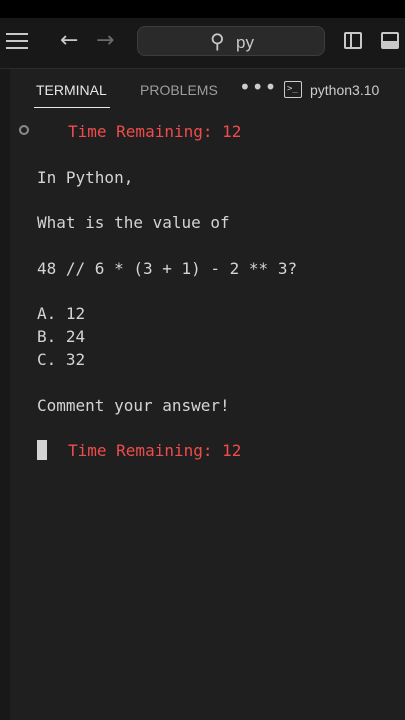  Describe the element at coordinates (179, 90) in the screenshot. I see `tab-problems: PROBLEMS` at that location.